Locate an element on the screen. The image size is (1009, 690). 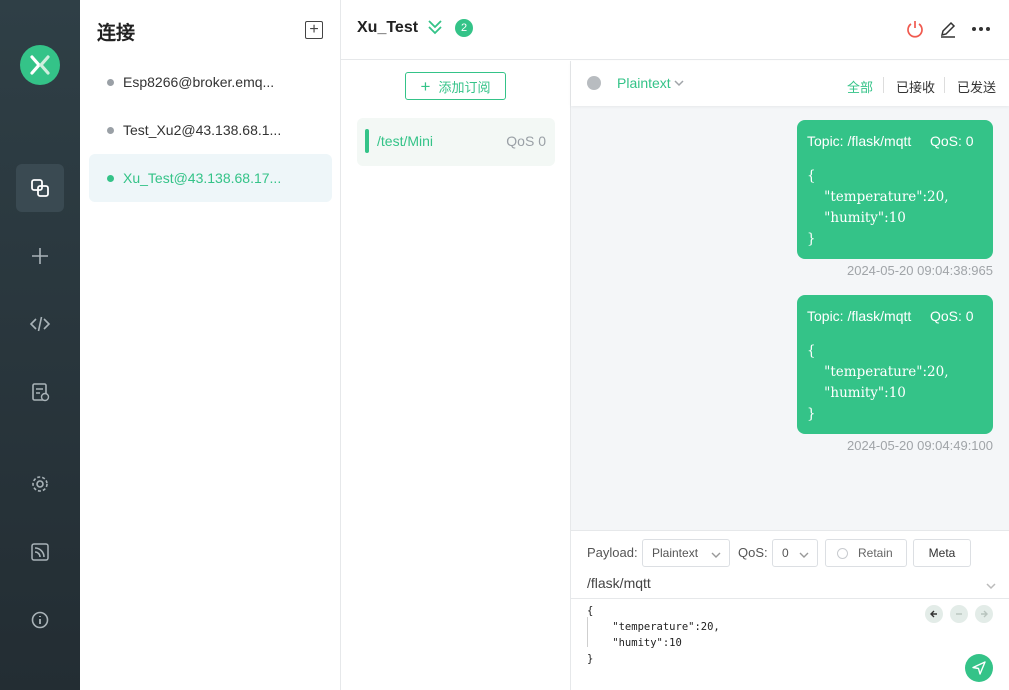
plus-icon: + is located at coordinates (425, 86).